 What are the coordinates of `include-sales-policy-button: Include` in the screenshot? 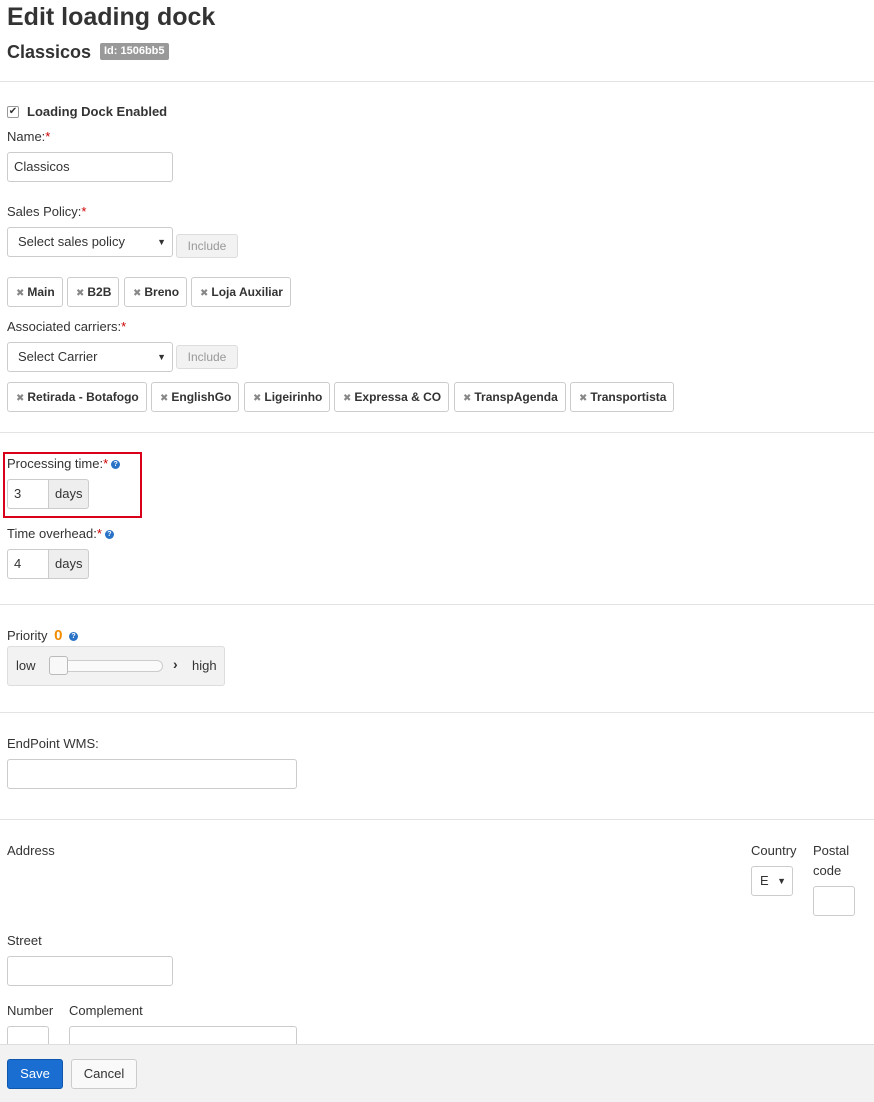 It's located at (207, 246).